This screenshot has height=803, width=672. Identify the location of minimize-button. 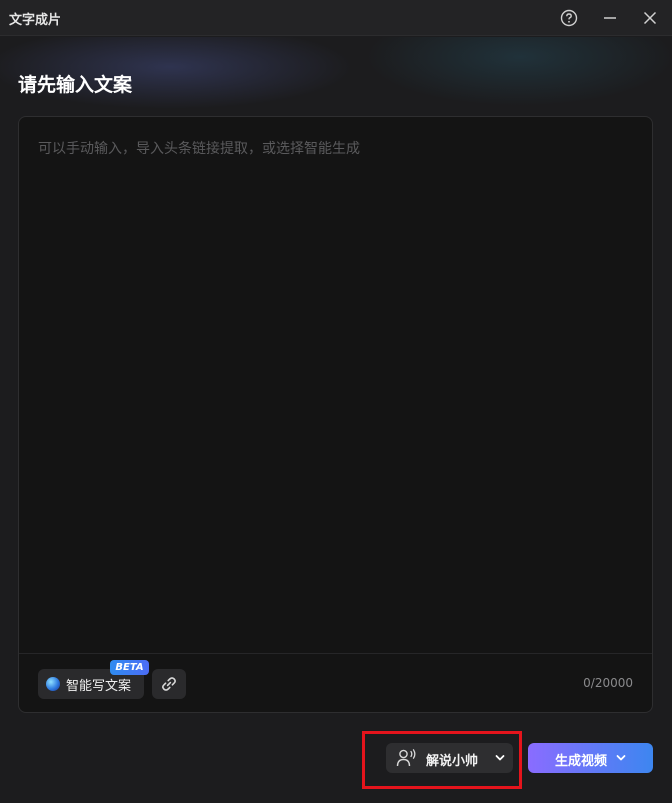
(610, 18).